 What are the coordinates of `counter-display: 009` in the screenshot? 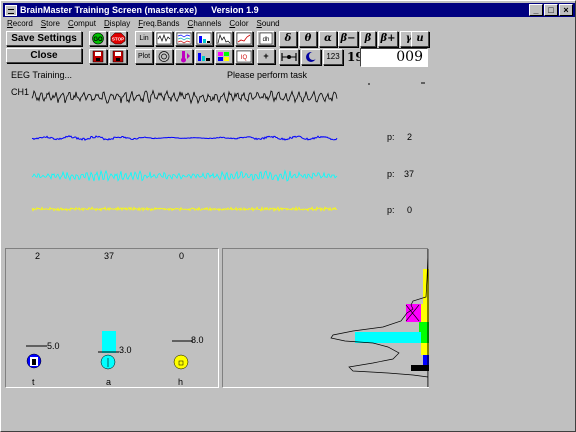 It's located at (394, 57).